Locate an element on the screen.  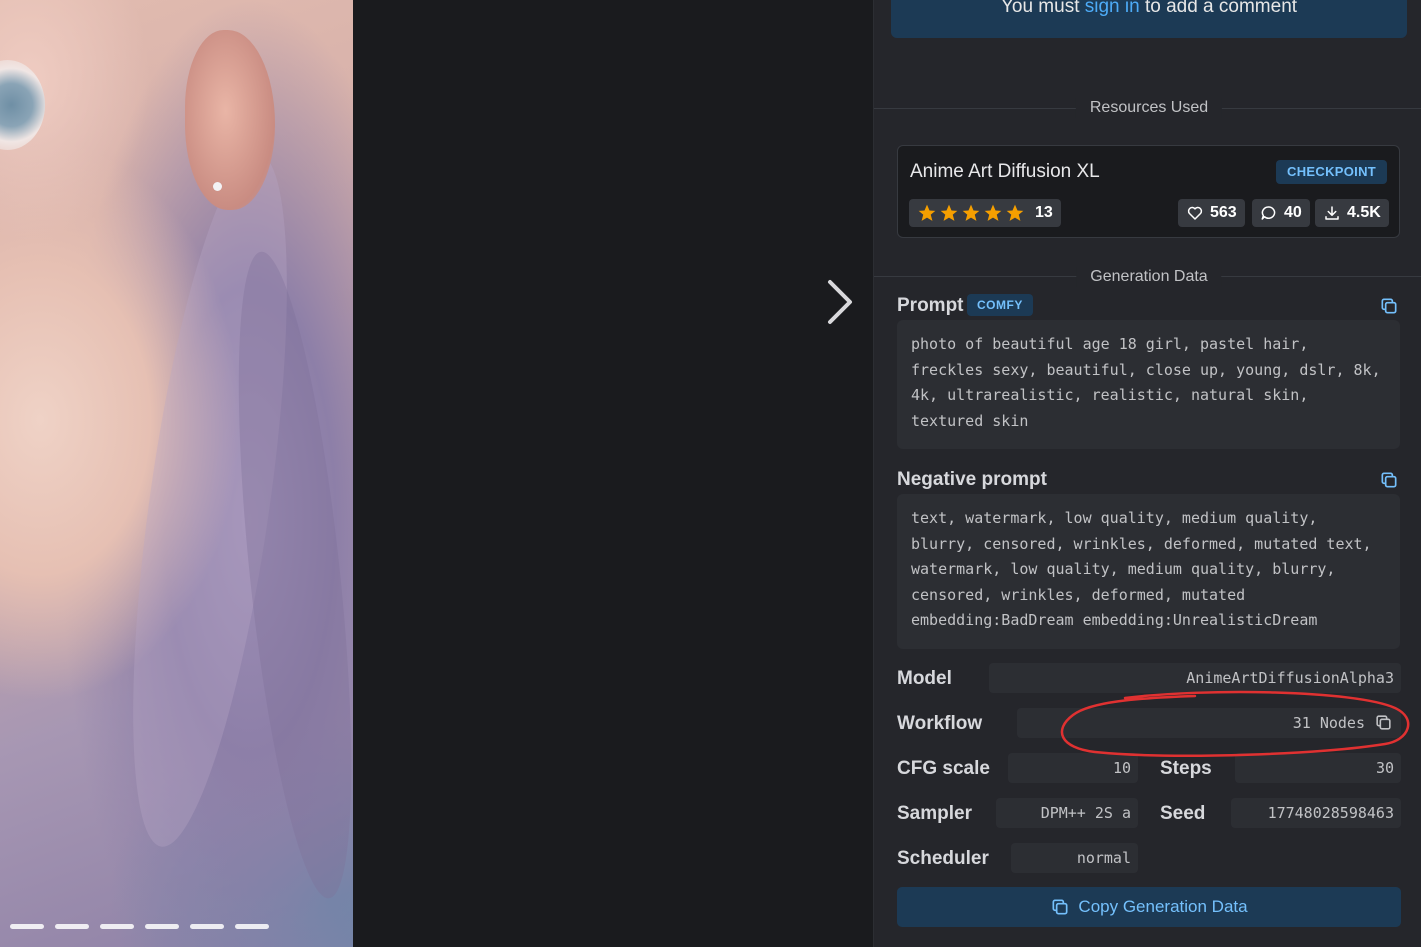
rating-stars is located at coordinates (971, 213).